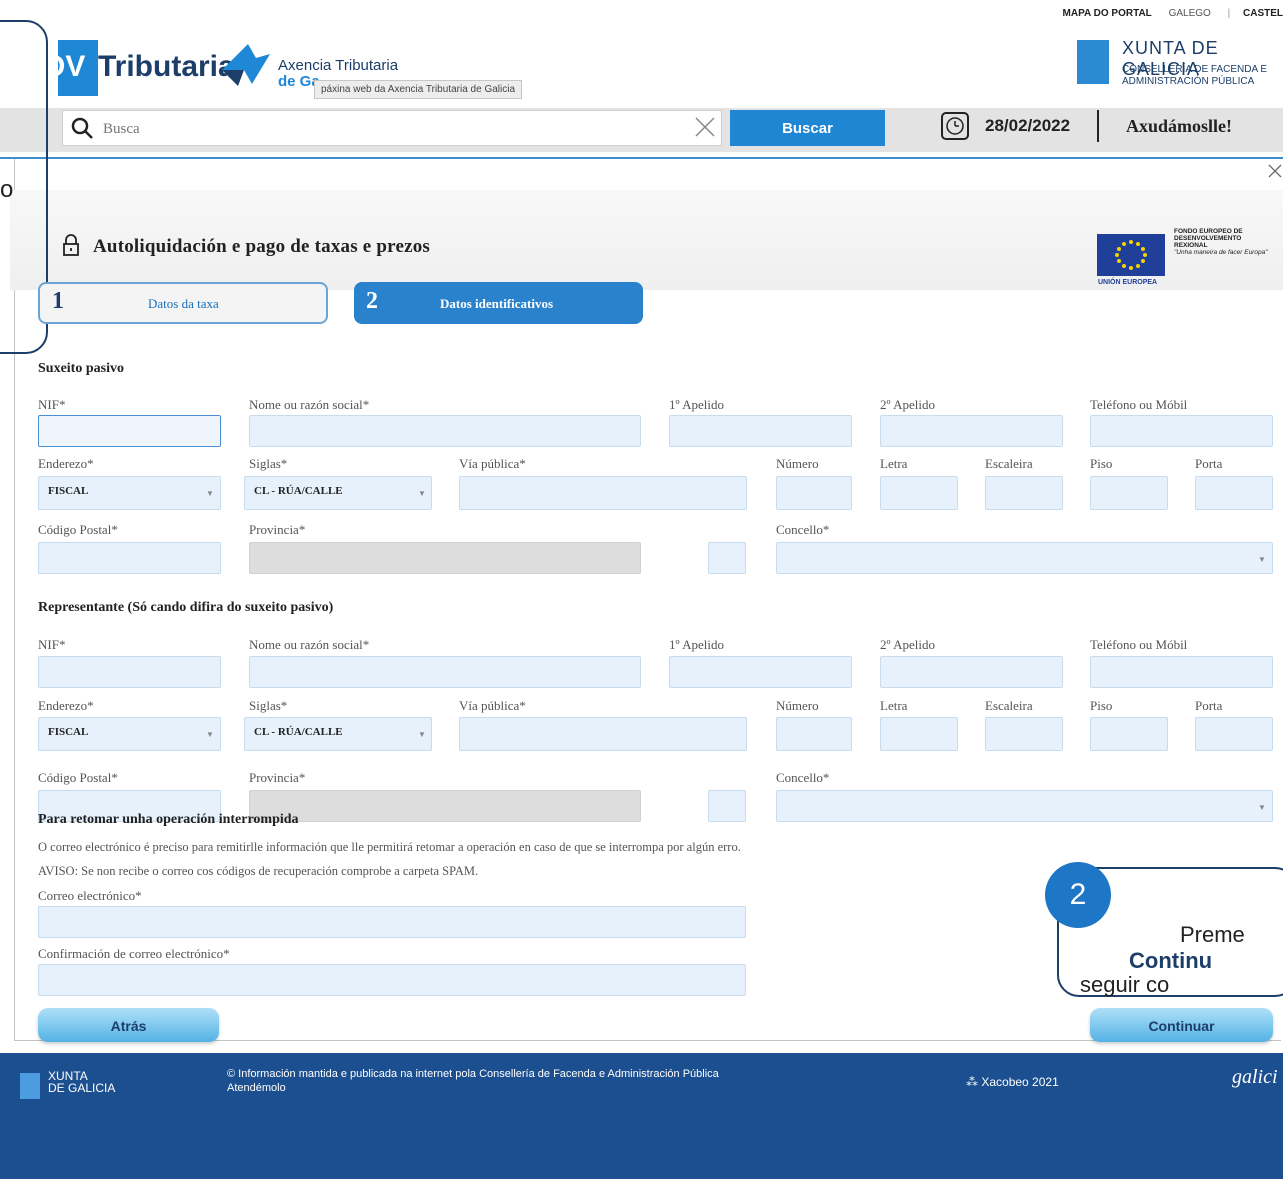 The height and width of the screenshot is (1179, 1283). Describe the element at coordinates (955, 126) in the screenshot. I see `clock-icon` at that location.